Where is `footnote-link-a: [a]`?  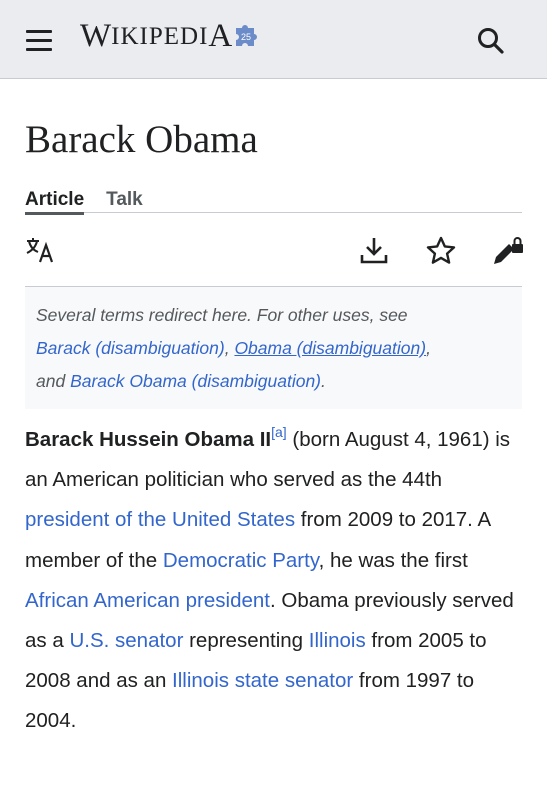 footnote-link-a: [a] is located at coordinates (279, 432).